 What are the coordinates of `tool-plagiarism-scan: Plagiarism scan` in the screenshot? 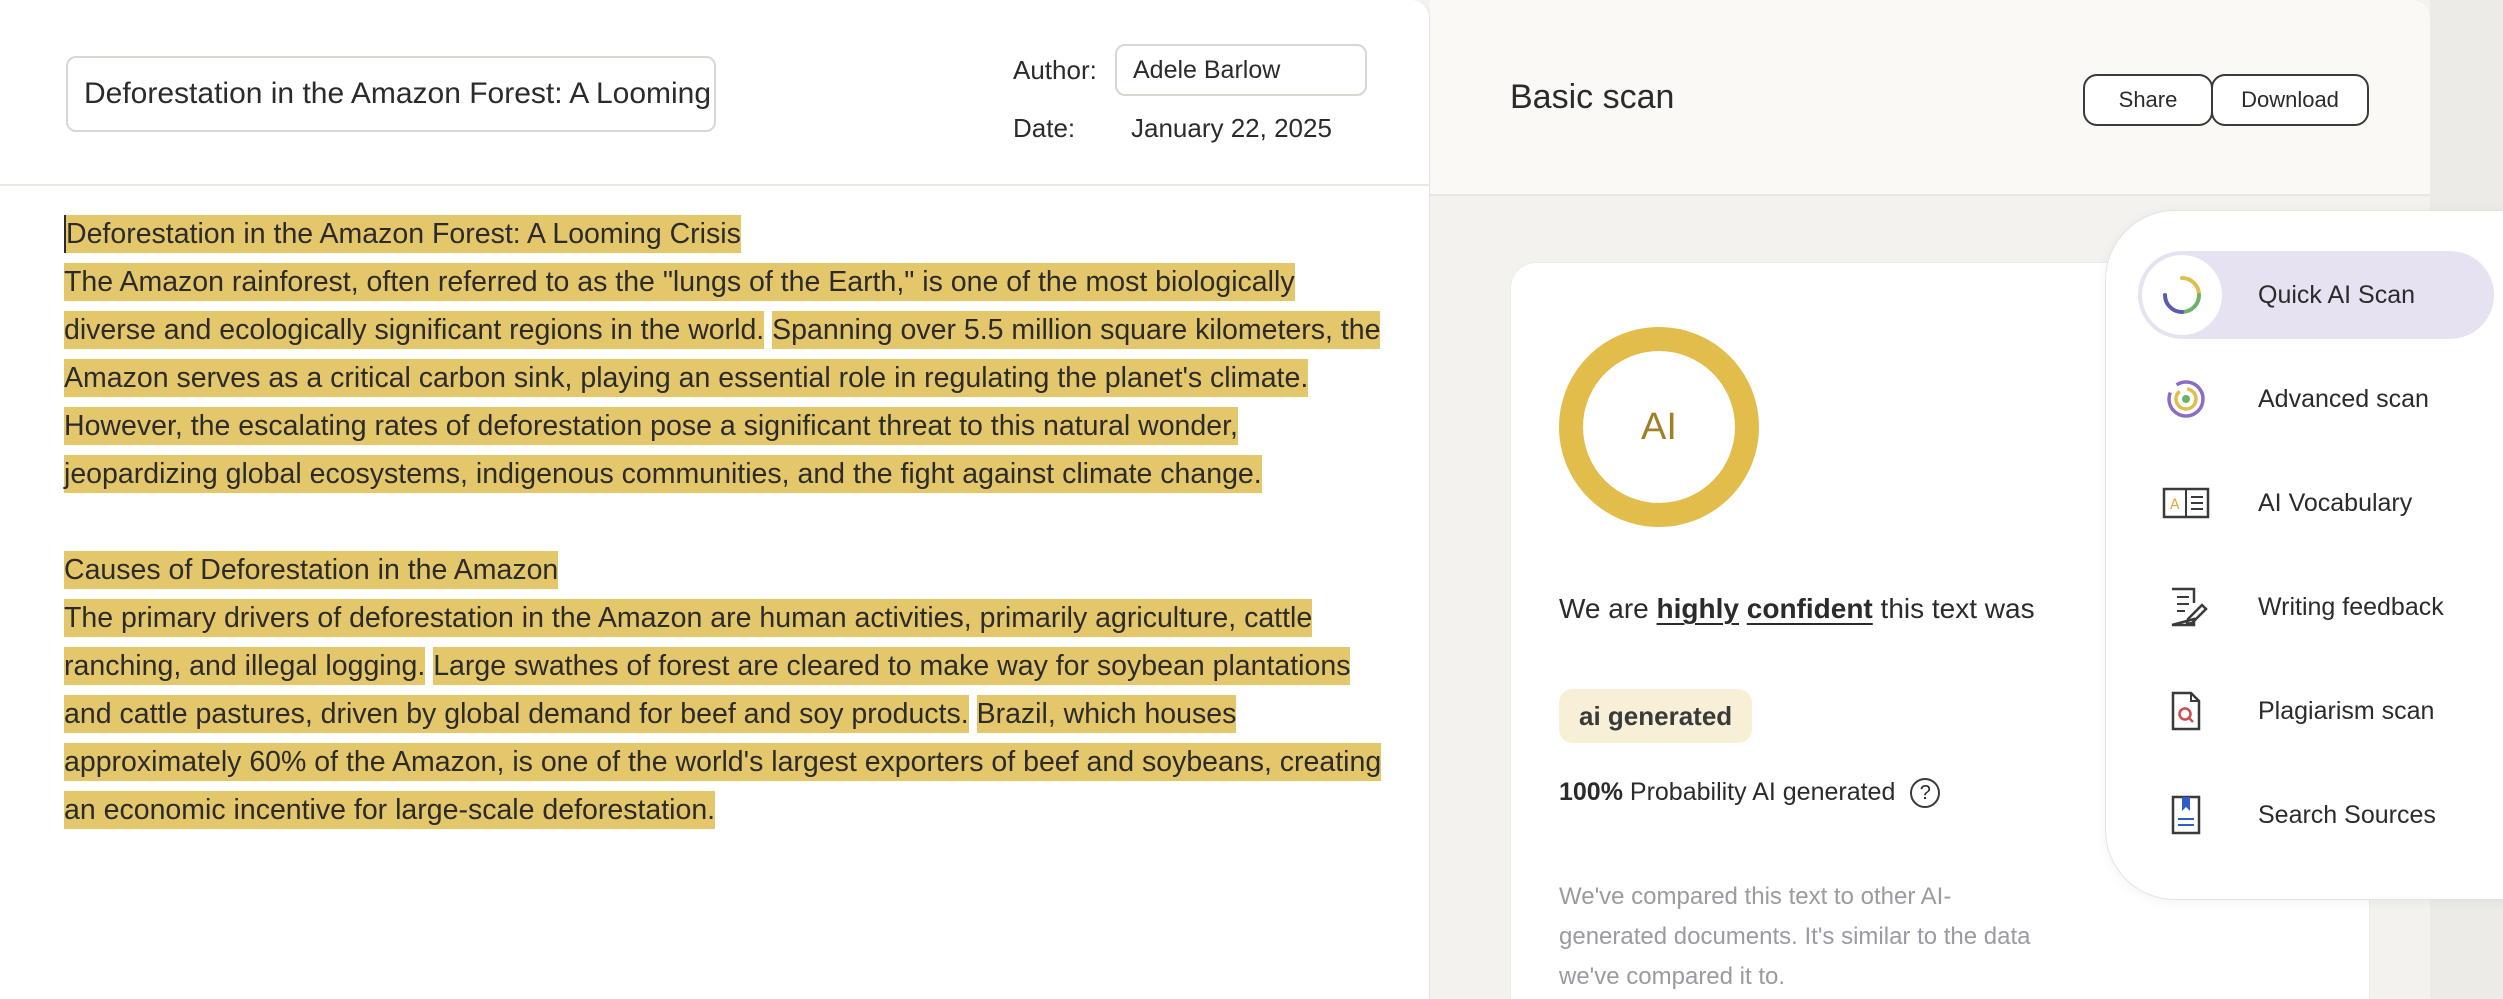 It's located at (2316, 711).